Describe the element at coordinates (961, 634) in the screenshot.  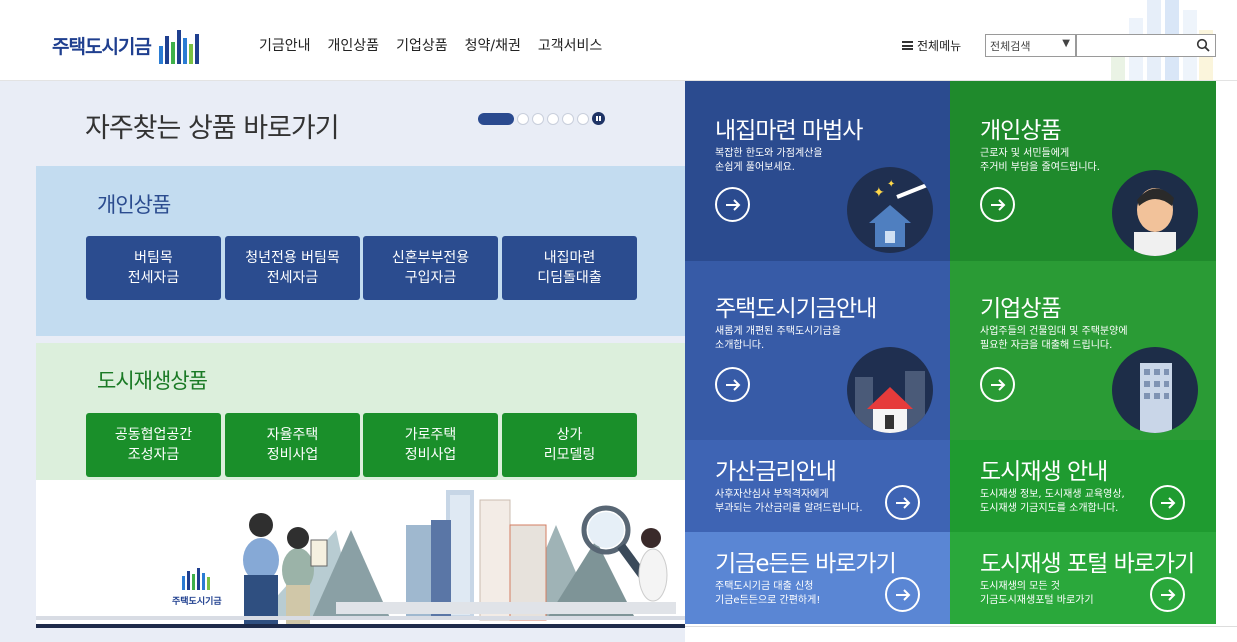
I see `footer-strip` at that location.